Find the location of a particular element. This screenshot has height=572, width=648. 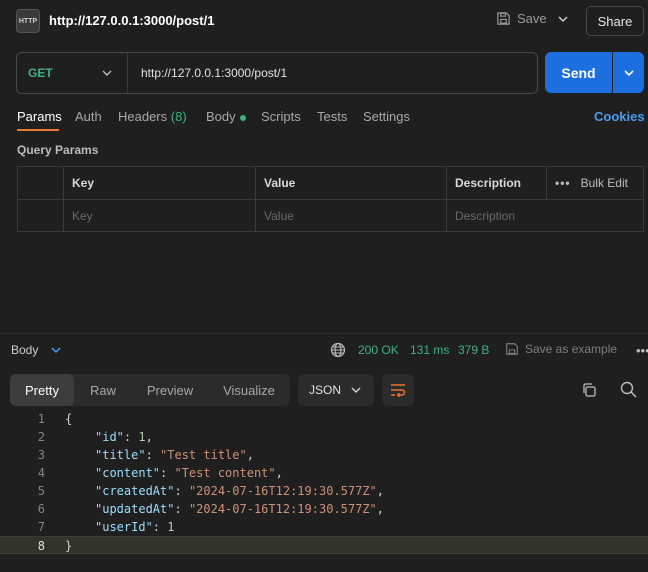

request-bar: GET is located at coordinates (277, 73).